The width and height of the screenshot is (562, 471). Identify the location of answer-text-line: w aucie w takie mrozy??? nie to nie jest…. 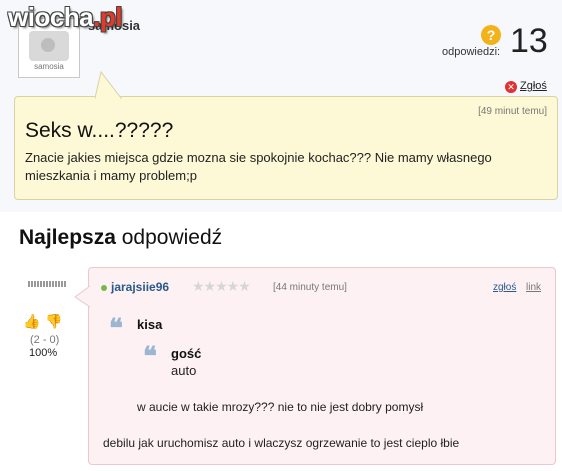
(280, 407).